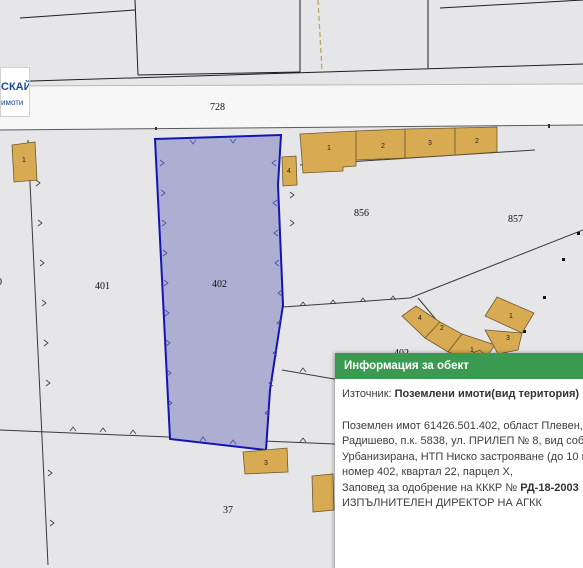 This screenshot has height=568, width=583. What do you see at coordinates (515, 219) in the screenshot?
I see `parcel-label-857: 857` at bounding box center [515, 219].